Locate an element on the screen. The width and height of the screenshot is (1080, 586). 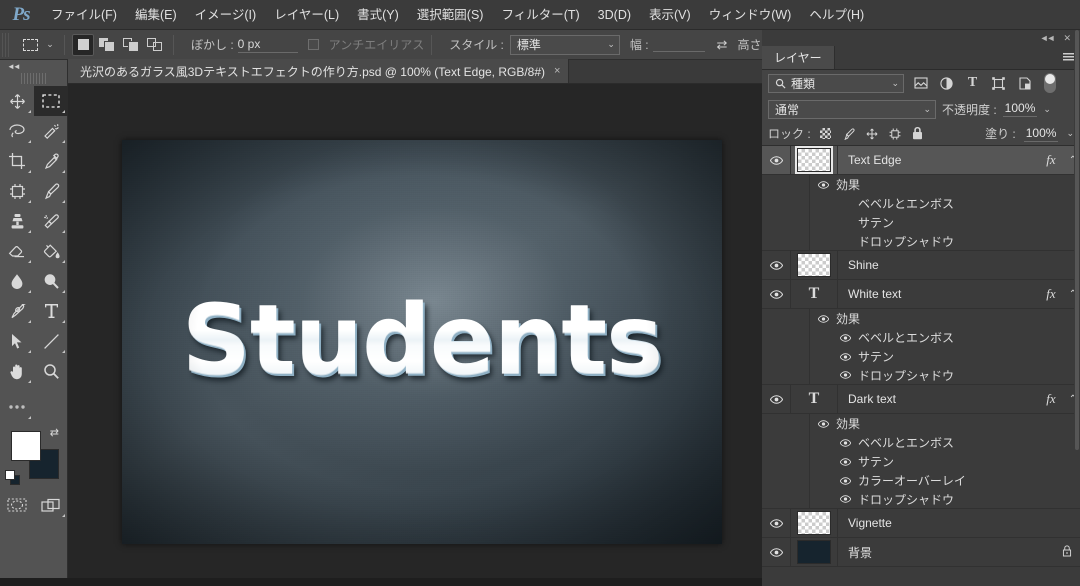
menu-item-7: 3D(D) is located at coordinates (614, 15).